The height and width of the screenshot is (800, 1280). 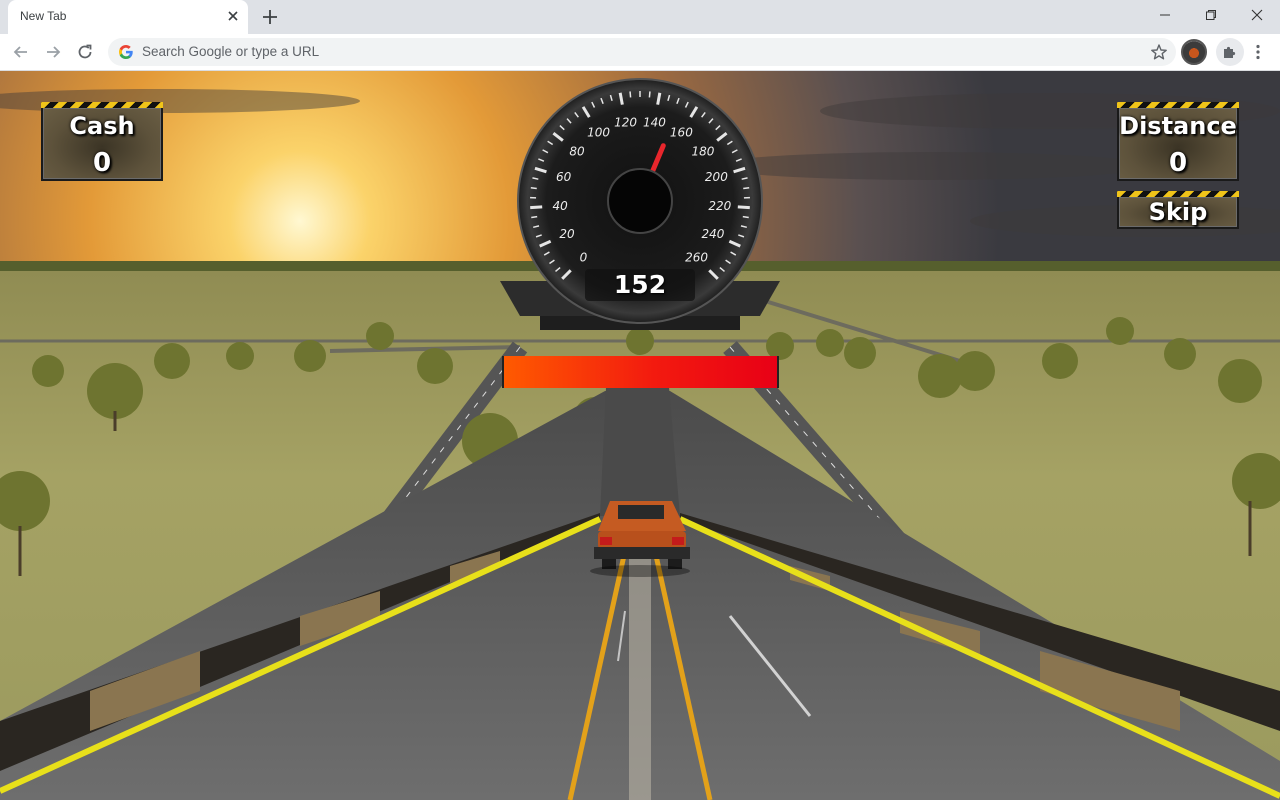 I want to click on speedometer-tick-label: 140, so click(x=654, y=122).